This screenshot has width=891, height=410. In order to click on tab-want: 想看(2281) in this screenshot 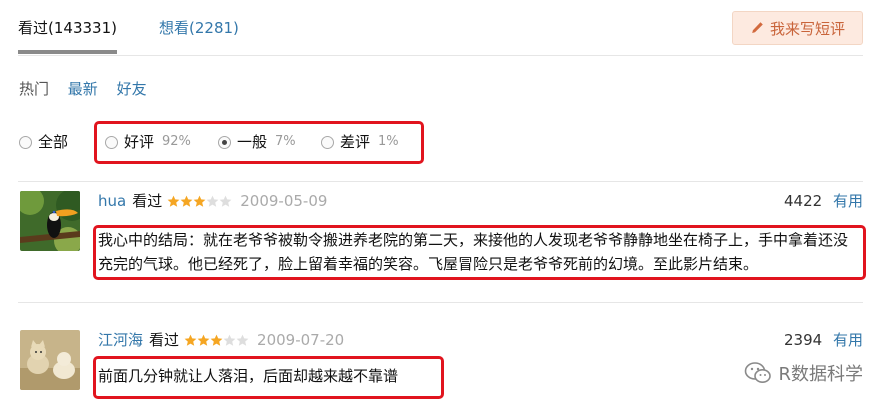, I will do `click(199, 28)`.